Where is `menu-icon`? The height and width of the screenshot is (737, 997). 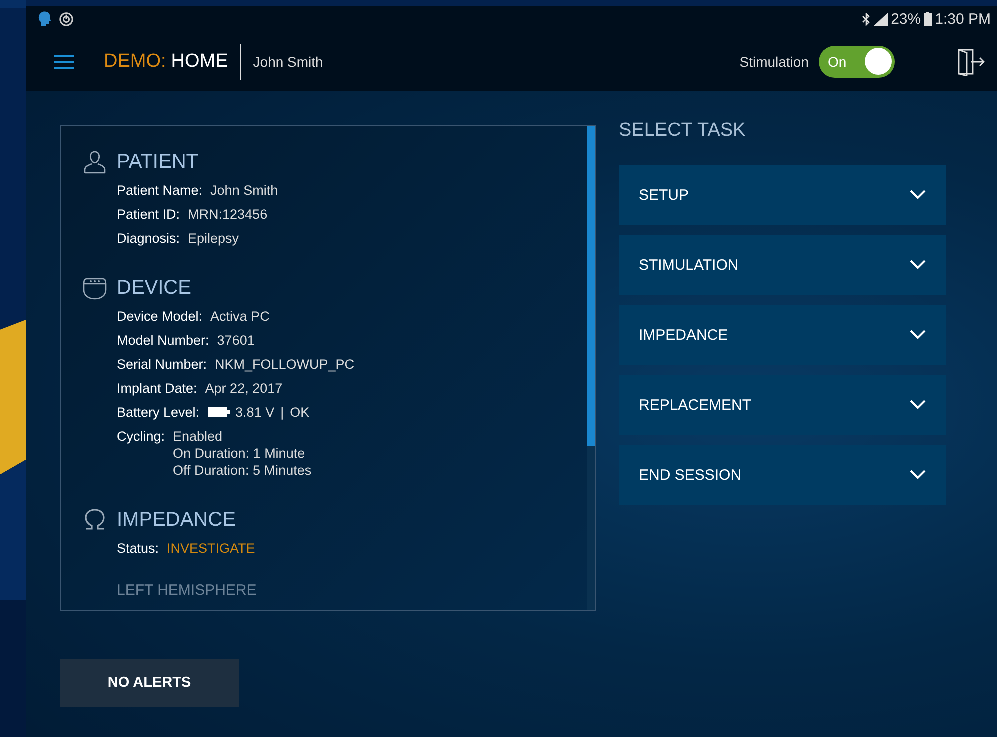
menu-icon is located at coordinates (64, 61).